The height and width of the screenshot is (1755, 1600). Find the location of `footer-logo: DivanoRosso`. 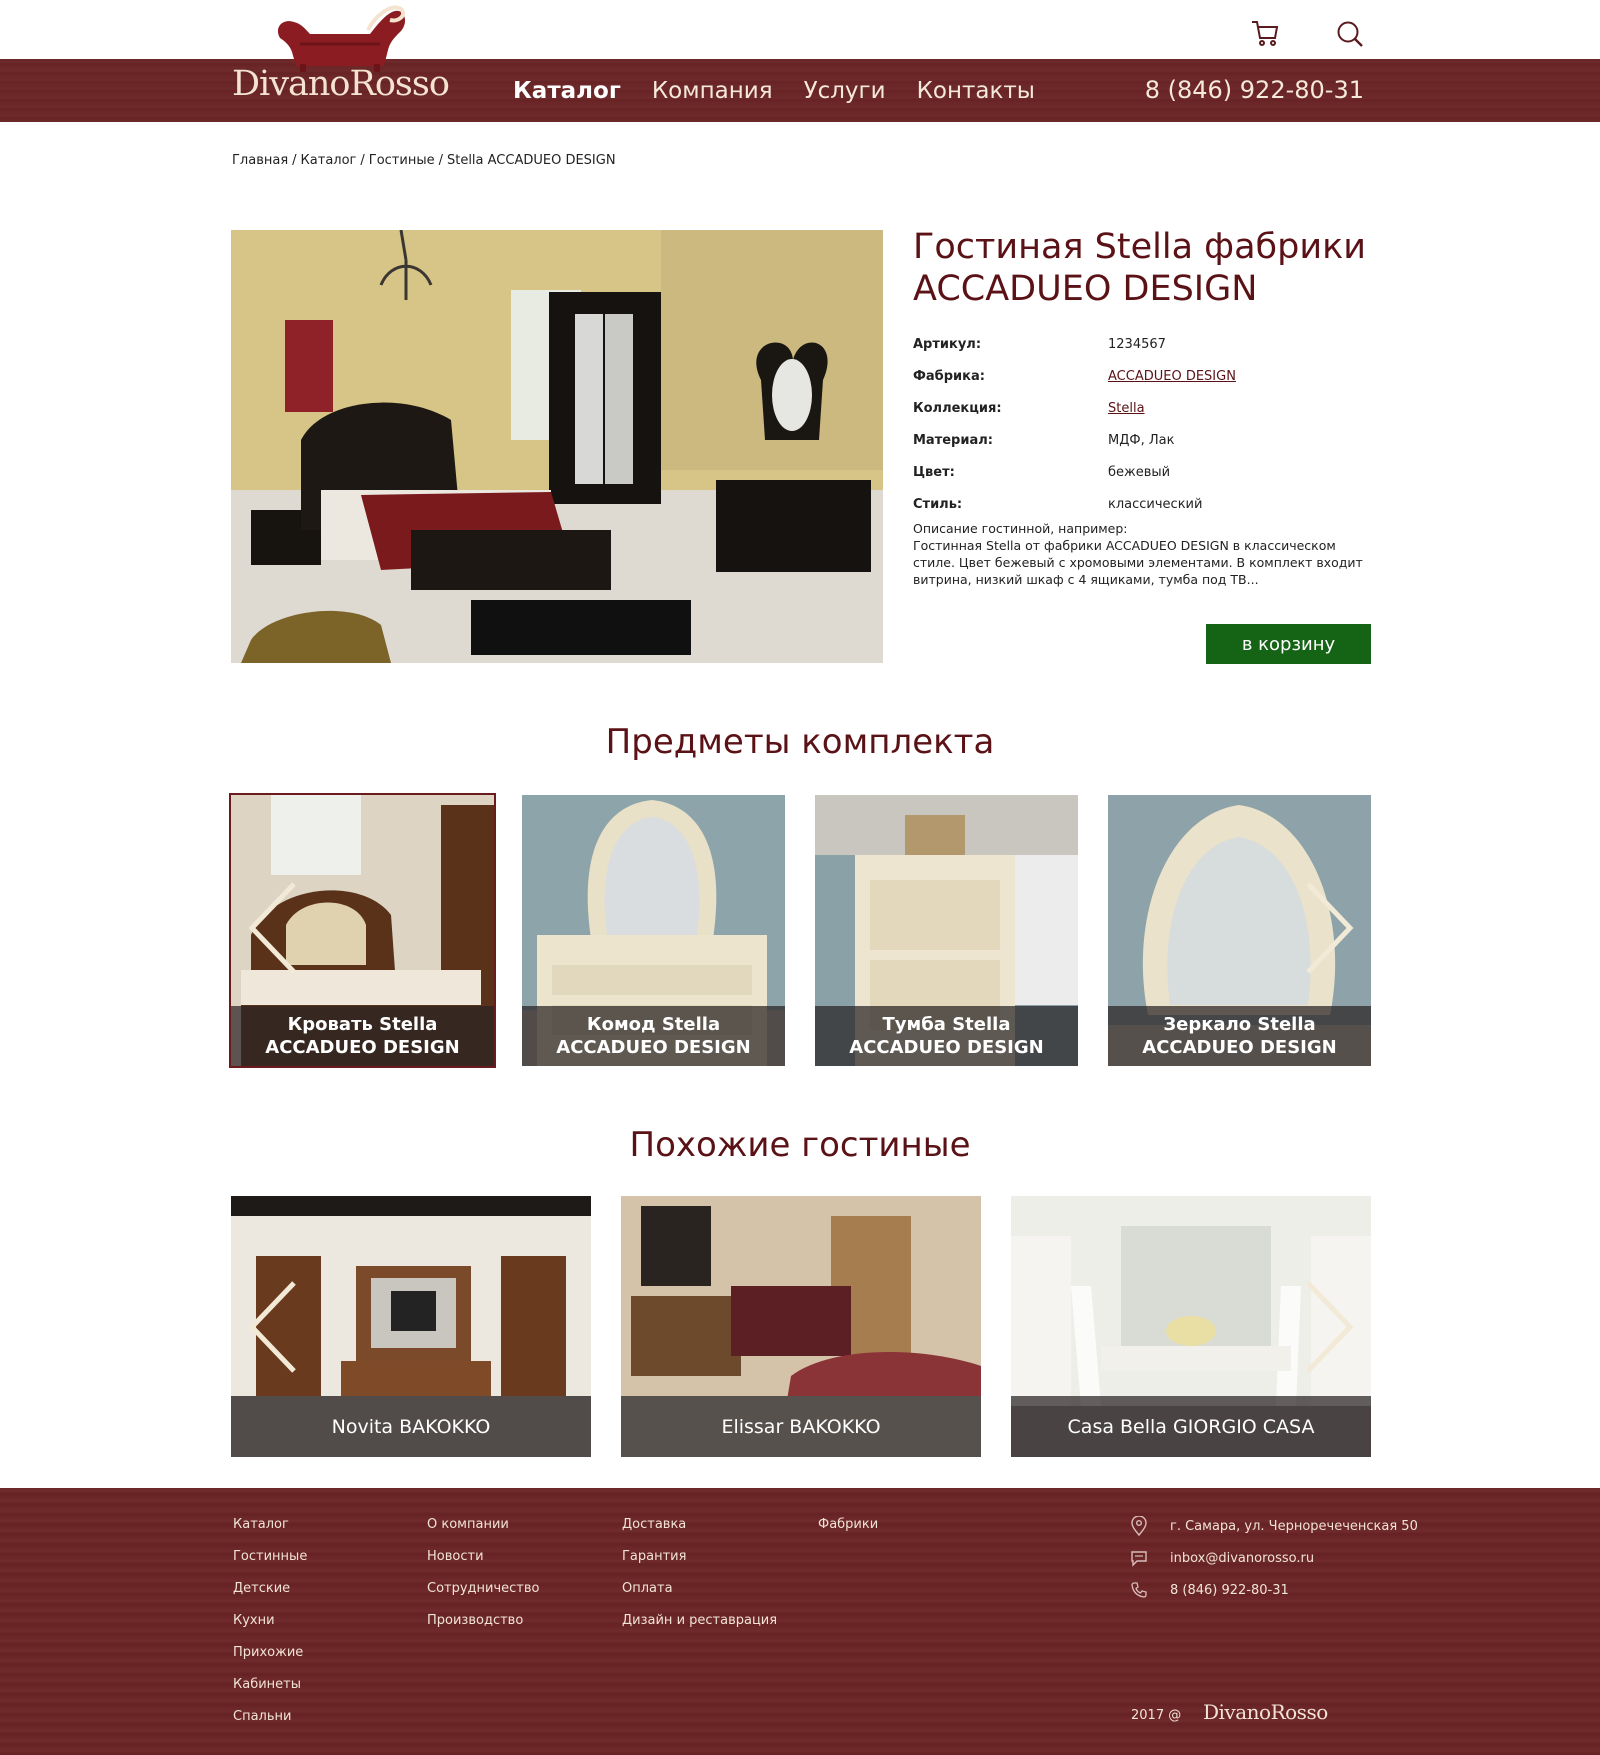

footer-logo: DivanoRosso is located at coordinates (1265, 1712).